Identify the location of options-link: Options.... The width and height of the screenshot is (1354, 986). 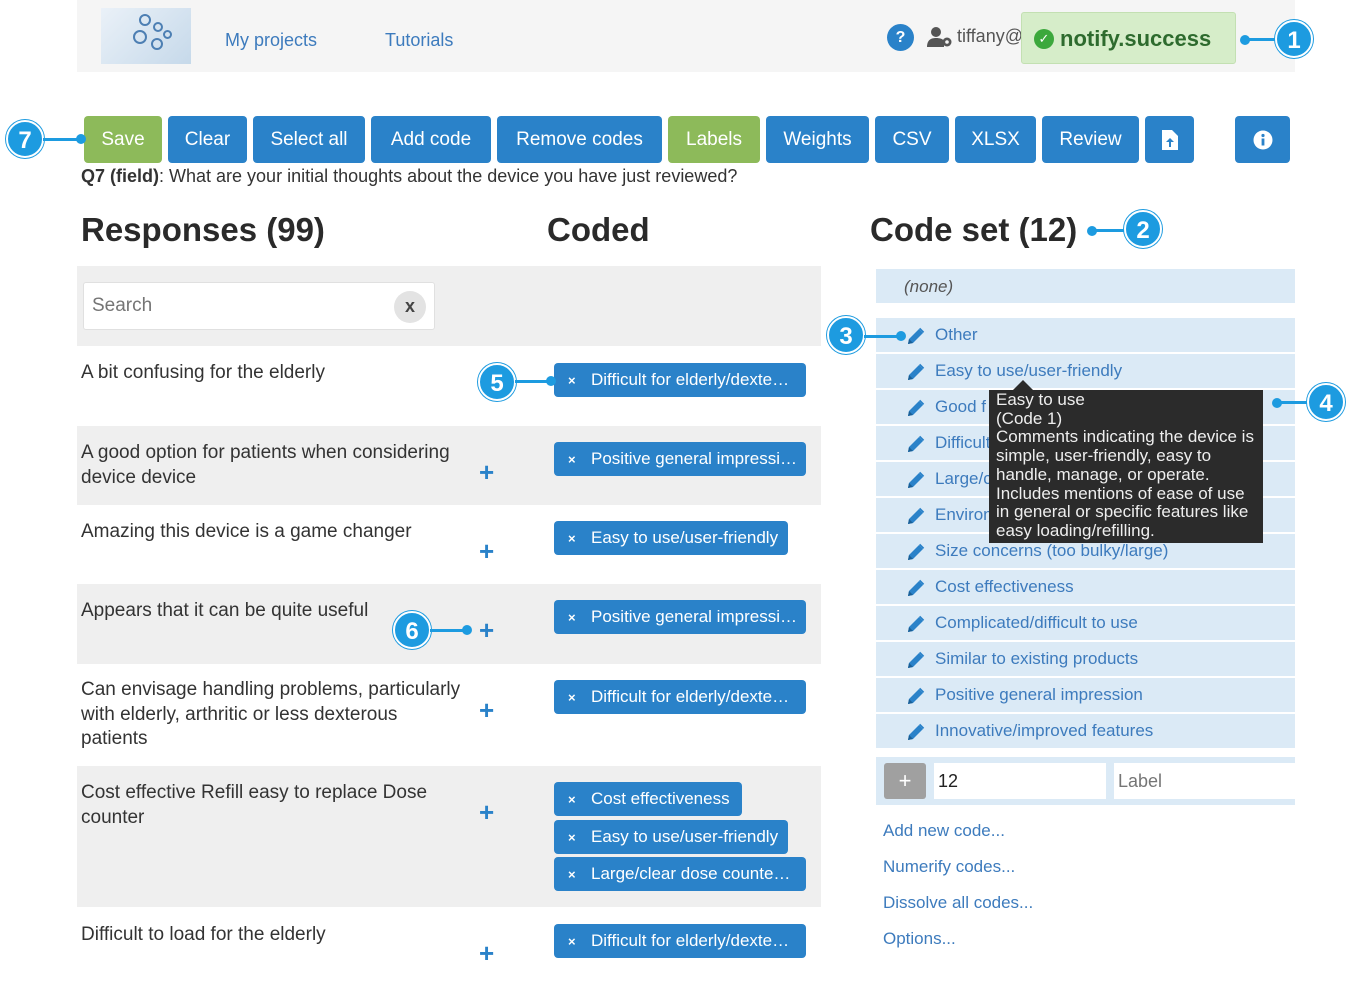
(919, 939).